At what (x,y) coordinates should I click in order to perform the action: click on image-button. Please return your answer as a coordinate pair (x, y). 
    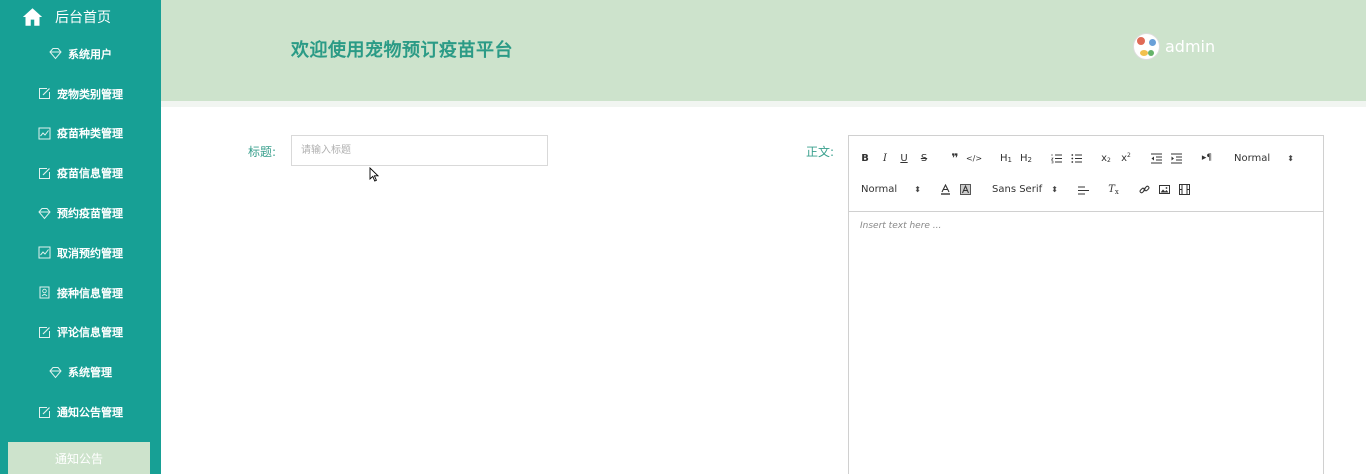
    Looking at the image, I should click on (1164, 189).